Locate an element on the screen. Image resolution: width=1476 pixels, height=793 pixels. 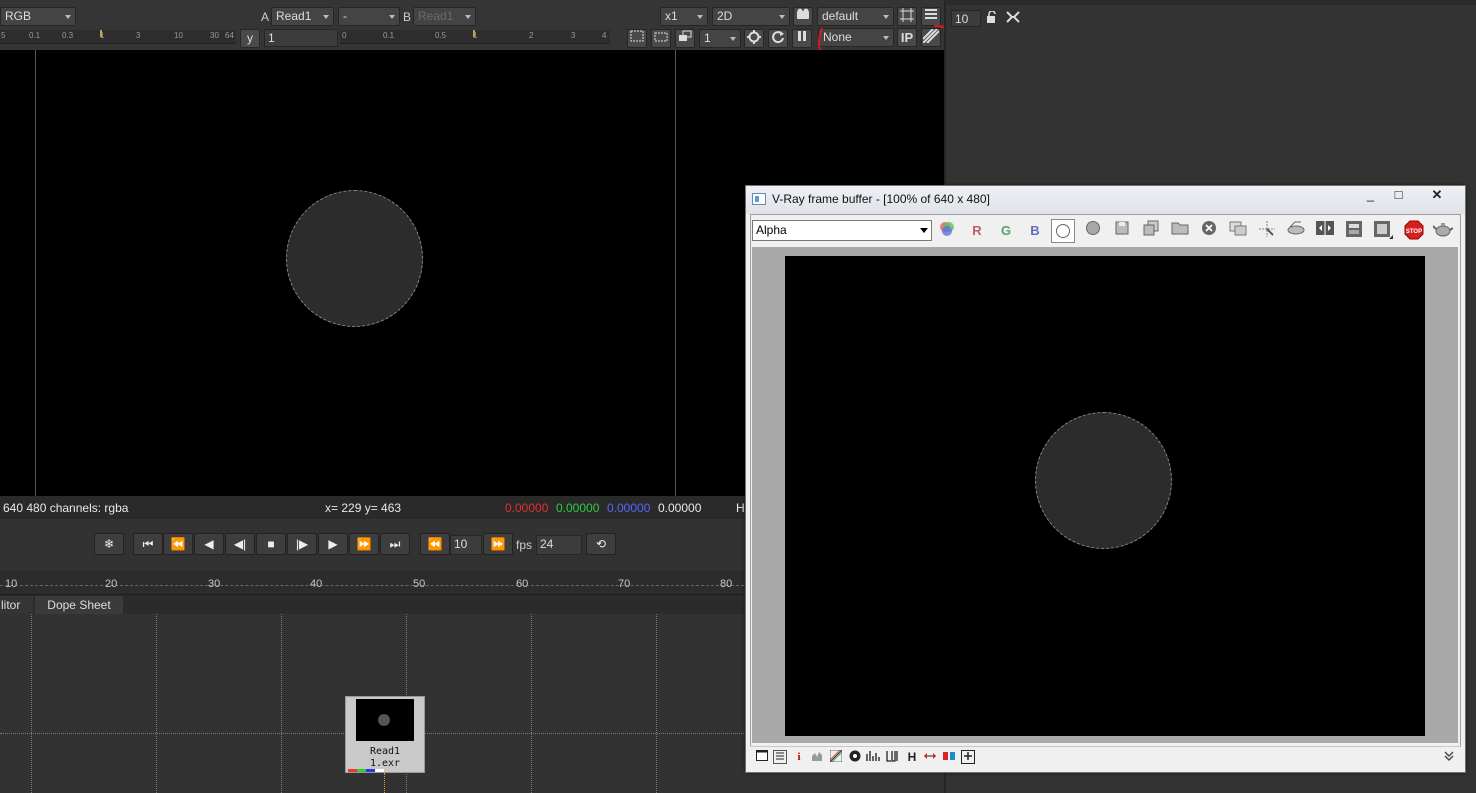
zoom-dropdown: x1 is located at coordinates (684, 16).